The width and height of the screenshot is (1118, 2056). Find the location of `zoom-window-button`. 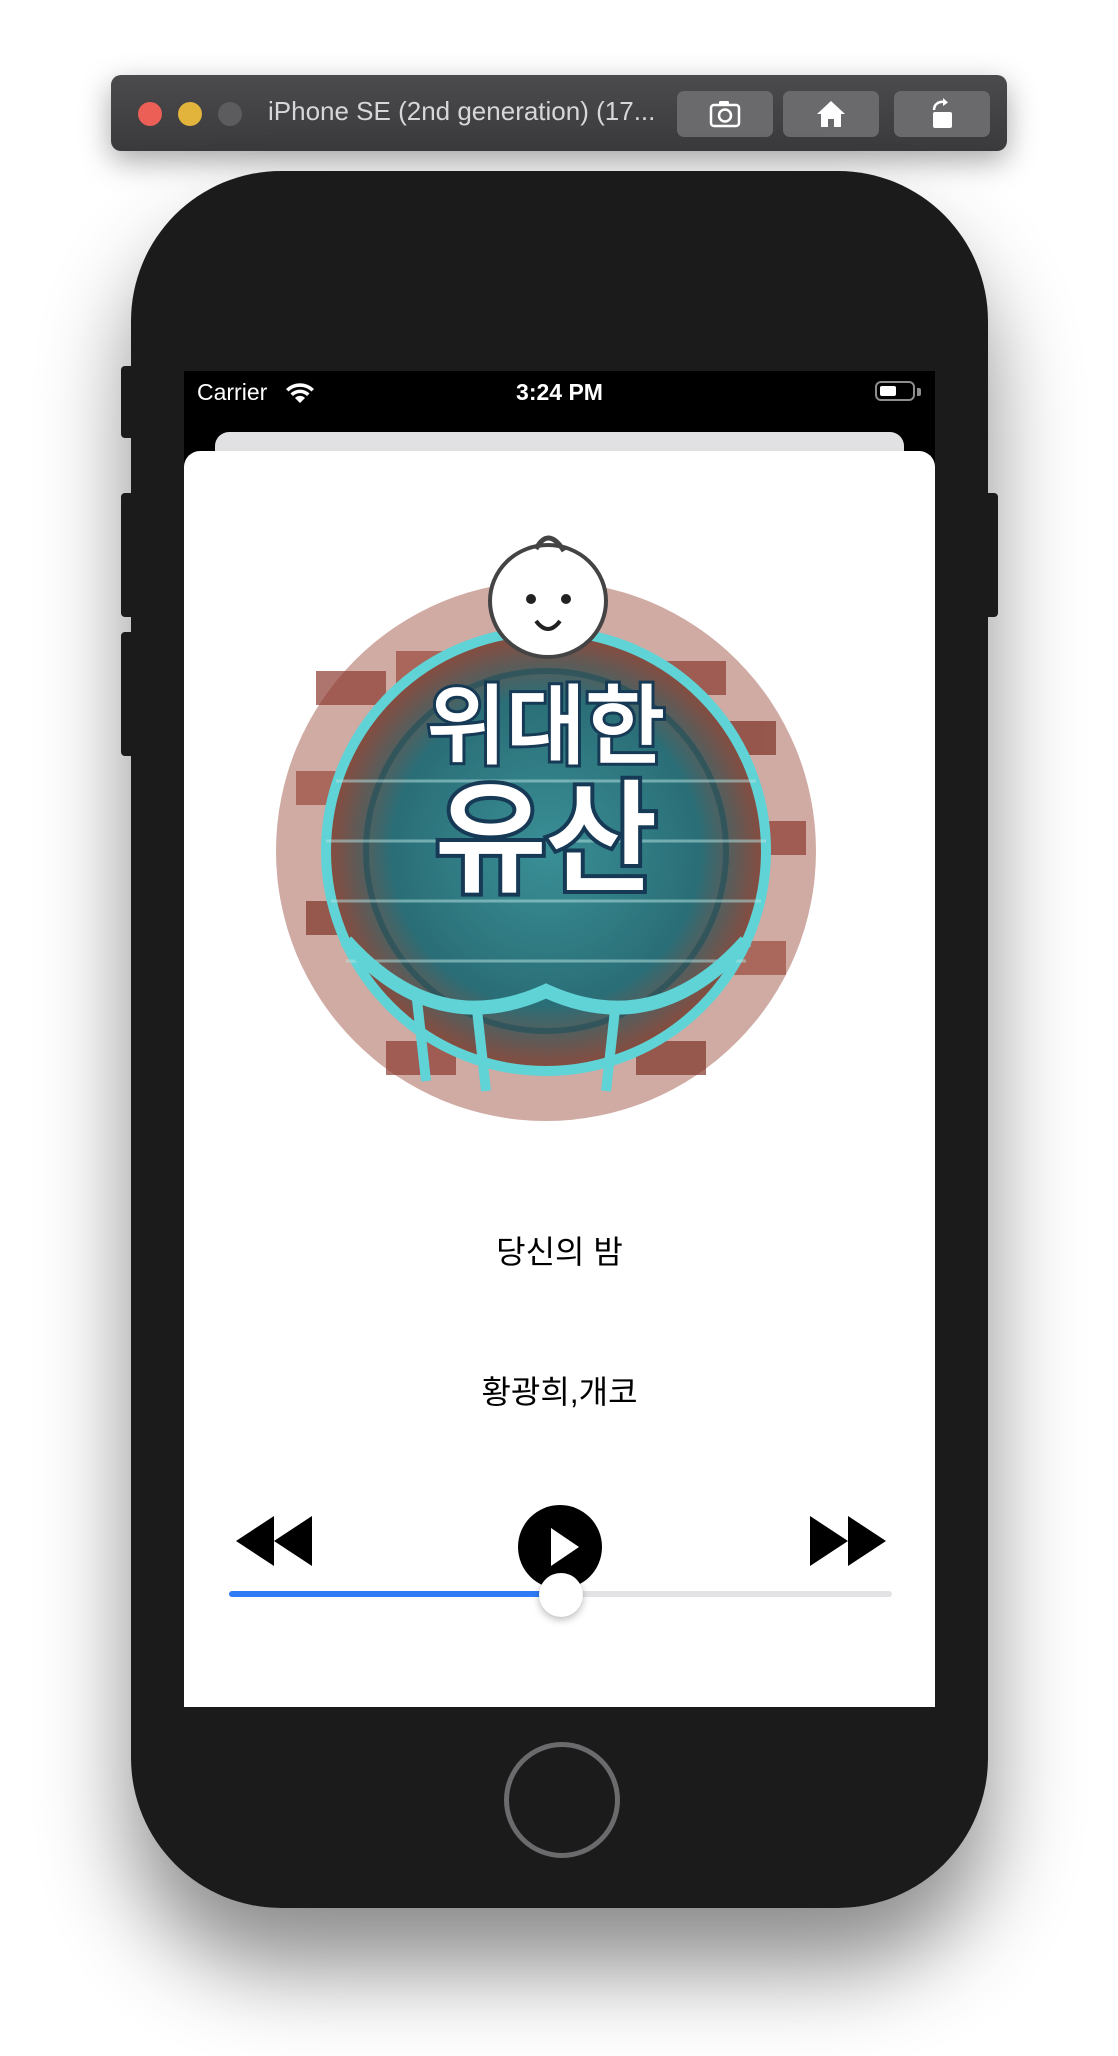

zoom-window-button is located at coordinates (230, 114).